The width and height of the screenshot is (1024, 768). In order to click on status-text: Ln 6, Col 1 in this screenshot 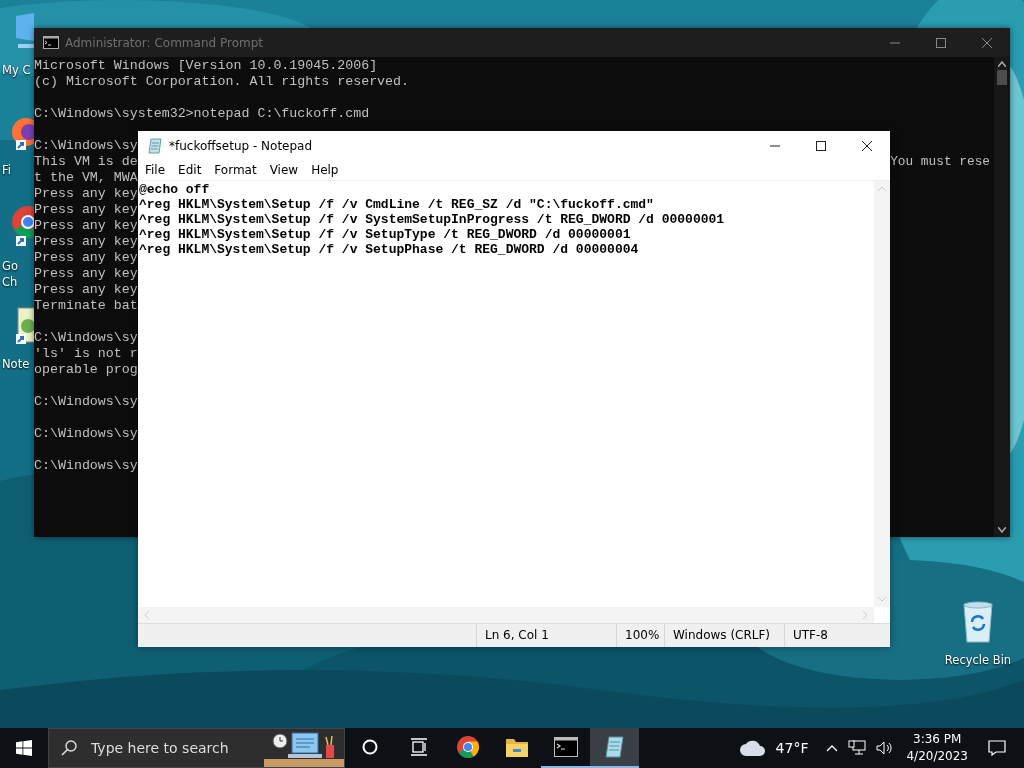, I will do `click(546, 635)`.